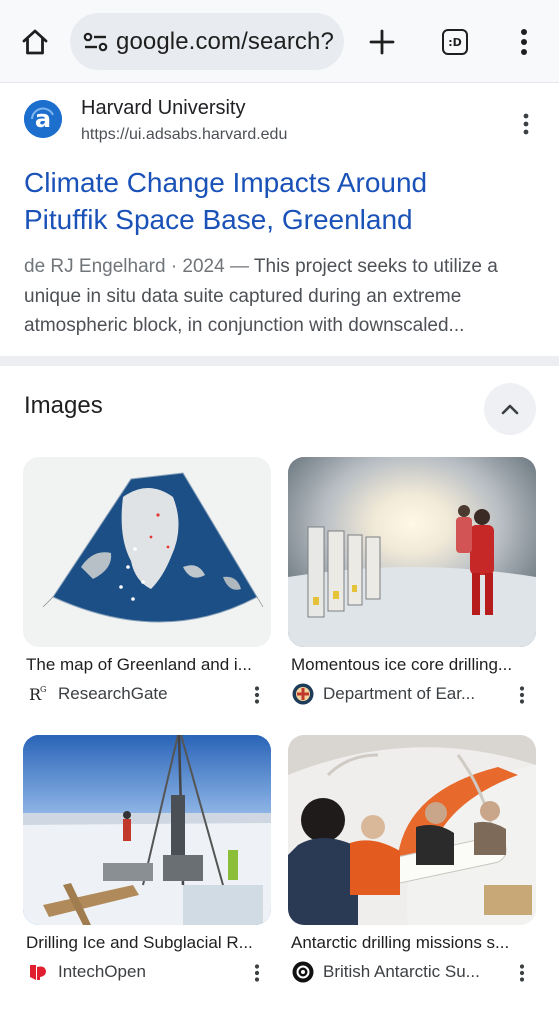  Describe the element at coordinates (43, 689) in the screenshot. I see `svg-text: G` at that location.